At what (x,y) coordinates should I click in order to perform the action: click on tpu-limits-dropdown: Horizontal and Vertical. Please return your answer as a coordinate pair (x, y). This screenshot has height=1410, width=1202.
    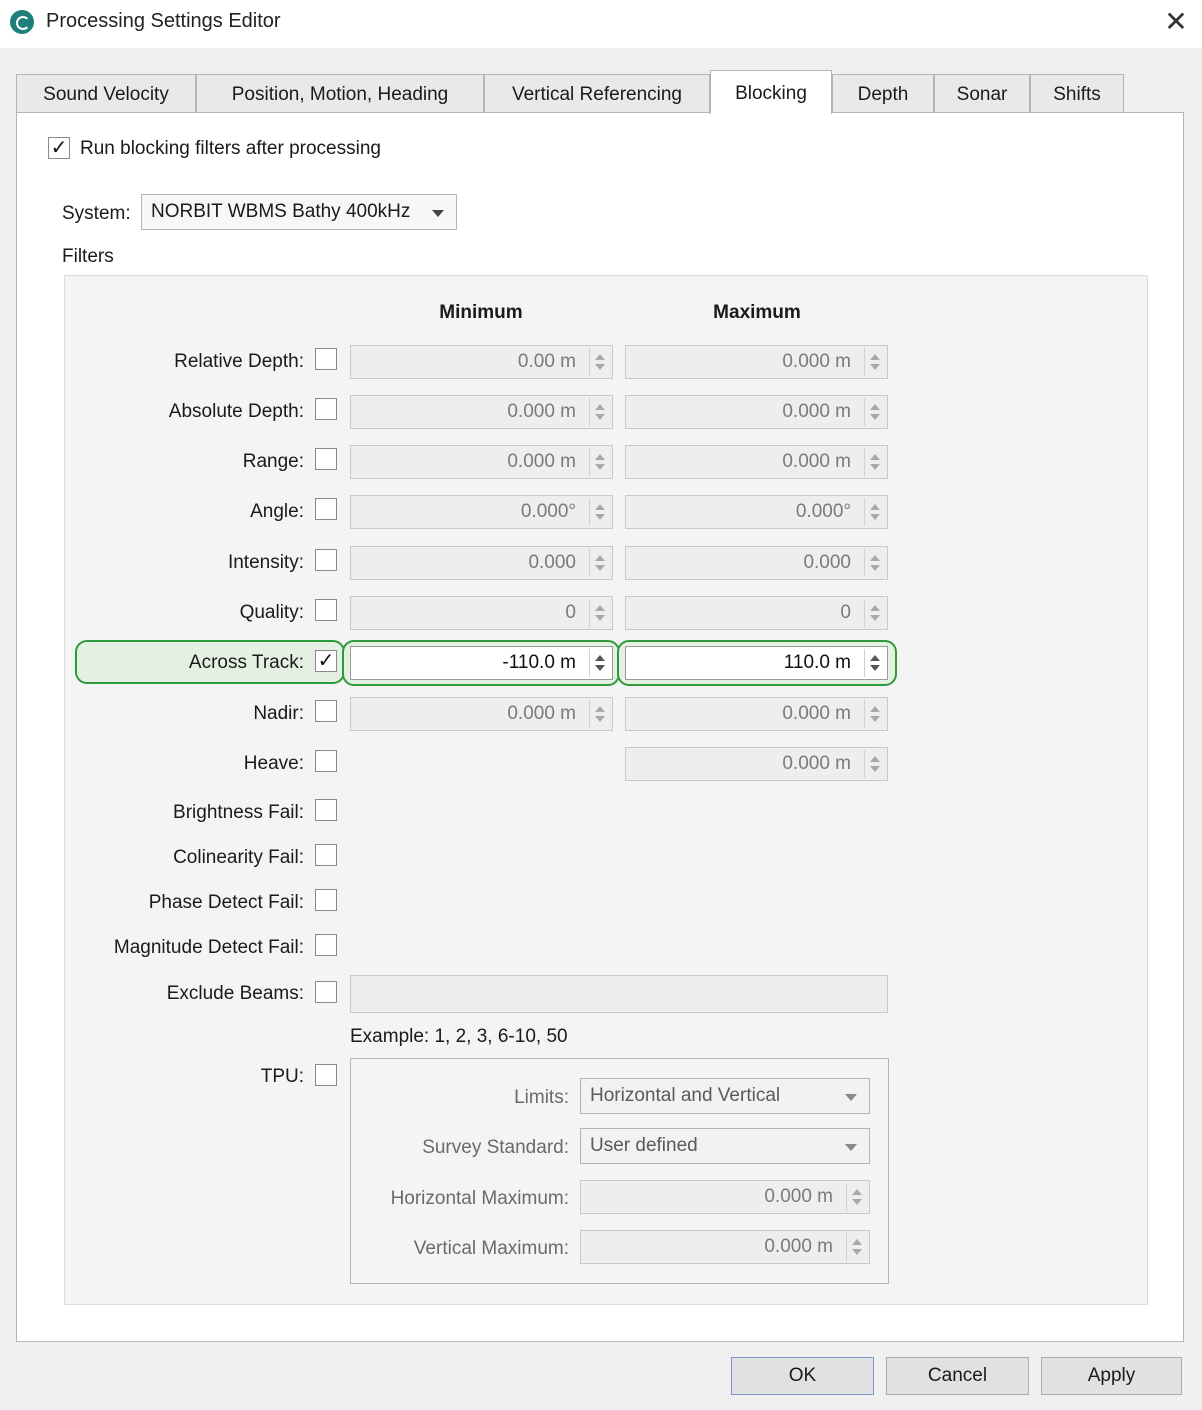
    Looking at the image, I should click on (725, 1096).